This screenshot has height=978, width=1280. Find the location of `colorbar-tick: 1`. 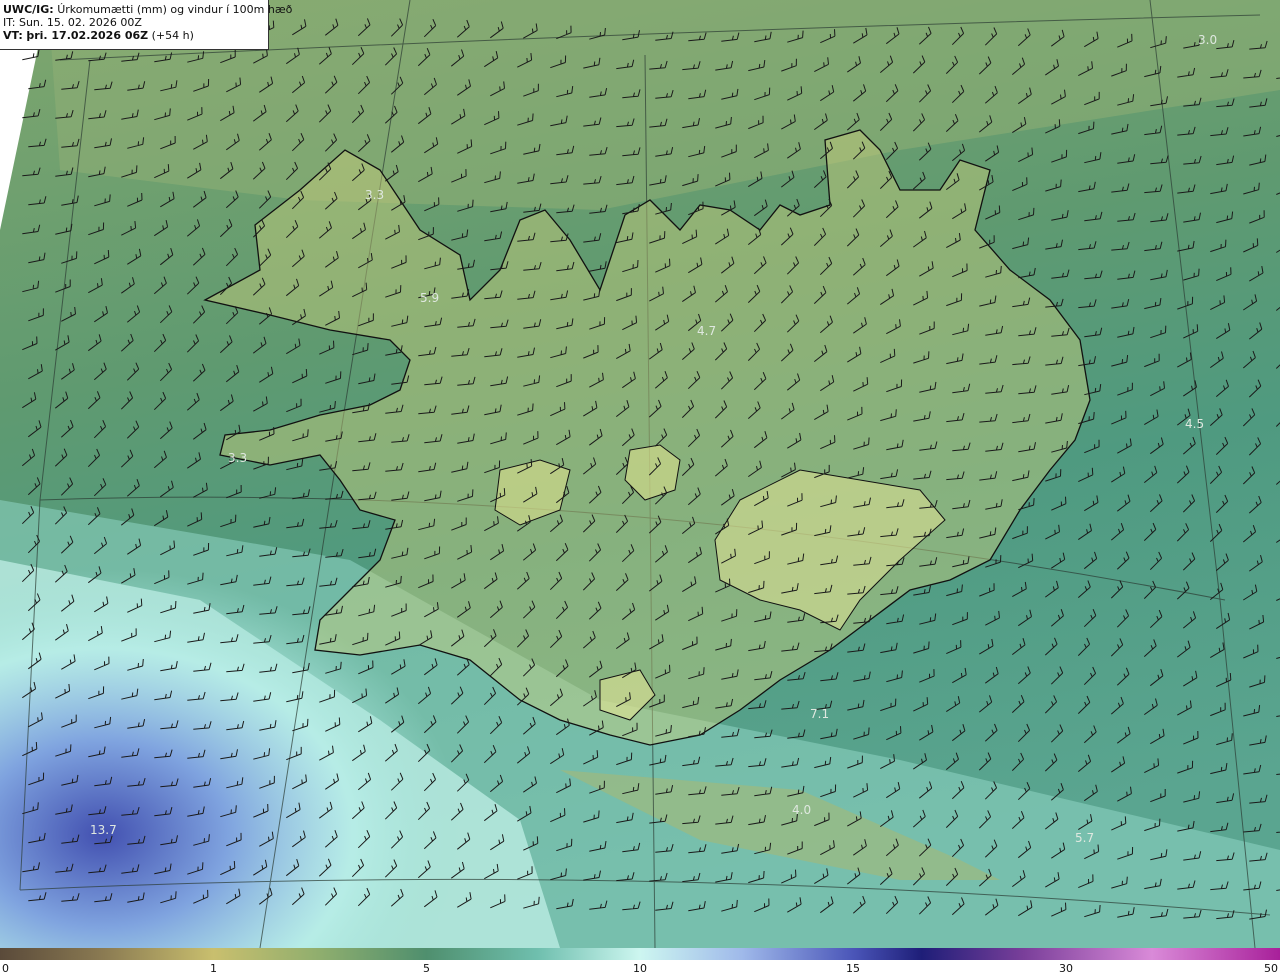

colorbar-tick: 1 is located at coordinates (213, 968).